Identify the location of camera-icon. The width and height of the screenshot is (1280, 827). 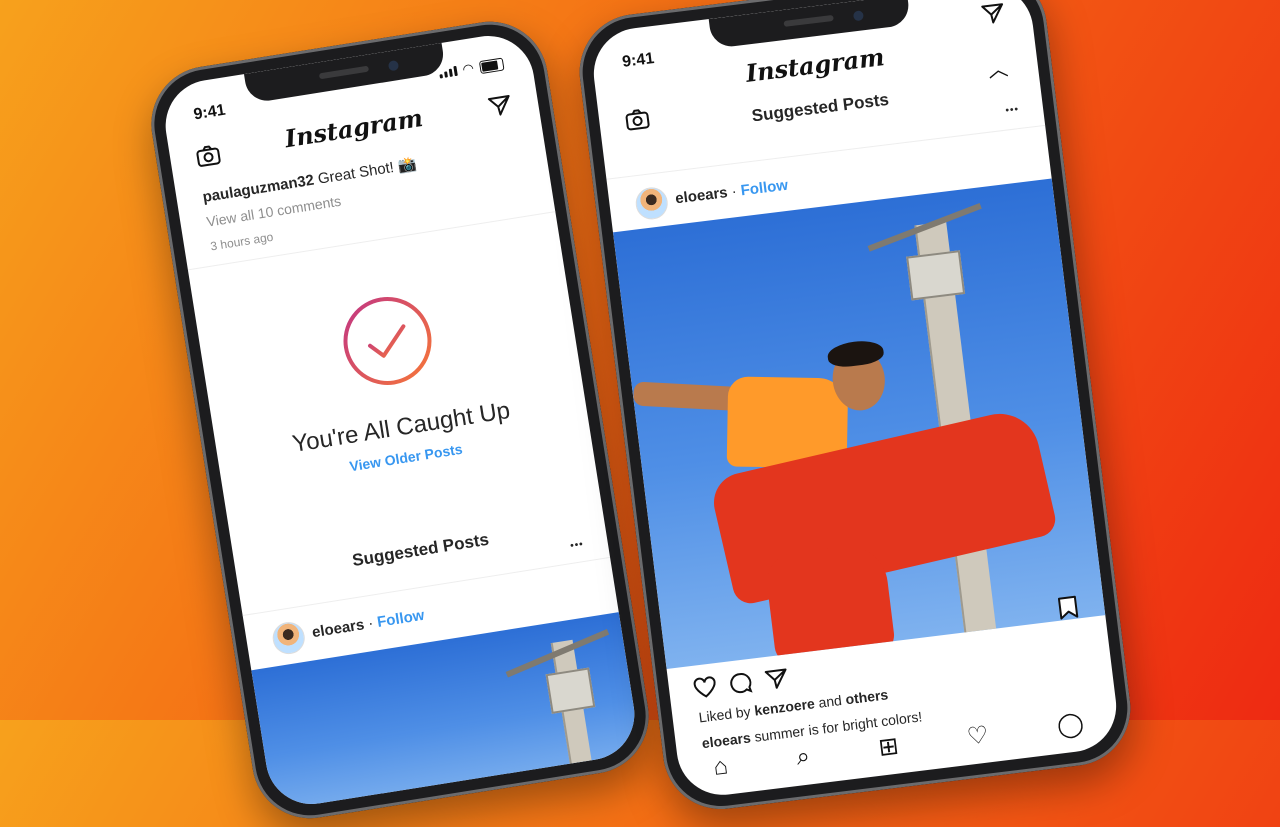
(209, 157).